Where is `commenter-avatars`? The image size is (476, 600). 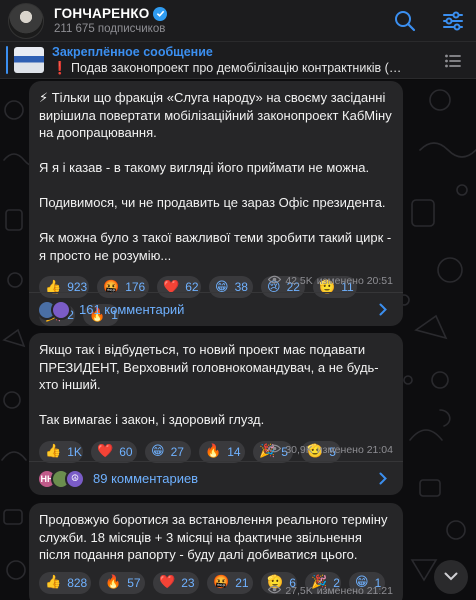
commenter-avatars is located at coordinates (54, 309).